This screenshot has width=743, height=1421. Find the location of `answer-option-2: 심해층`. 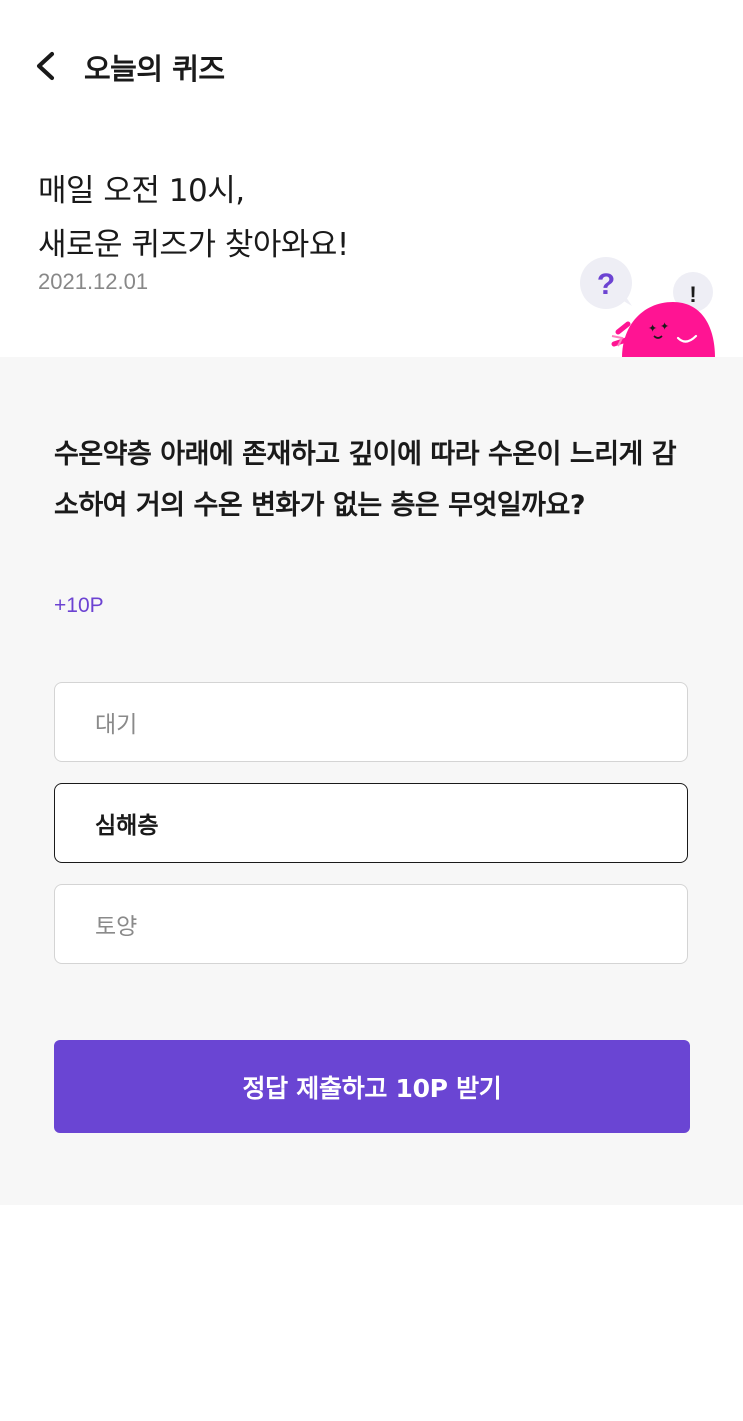

answer-option-2: 심해층 is located at coordinates (371, 823).